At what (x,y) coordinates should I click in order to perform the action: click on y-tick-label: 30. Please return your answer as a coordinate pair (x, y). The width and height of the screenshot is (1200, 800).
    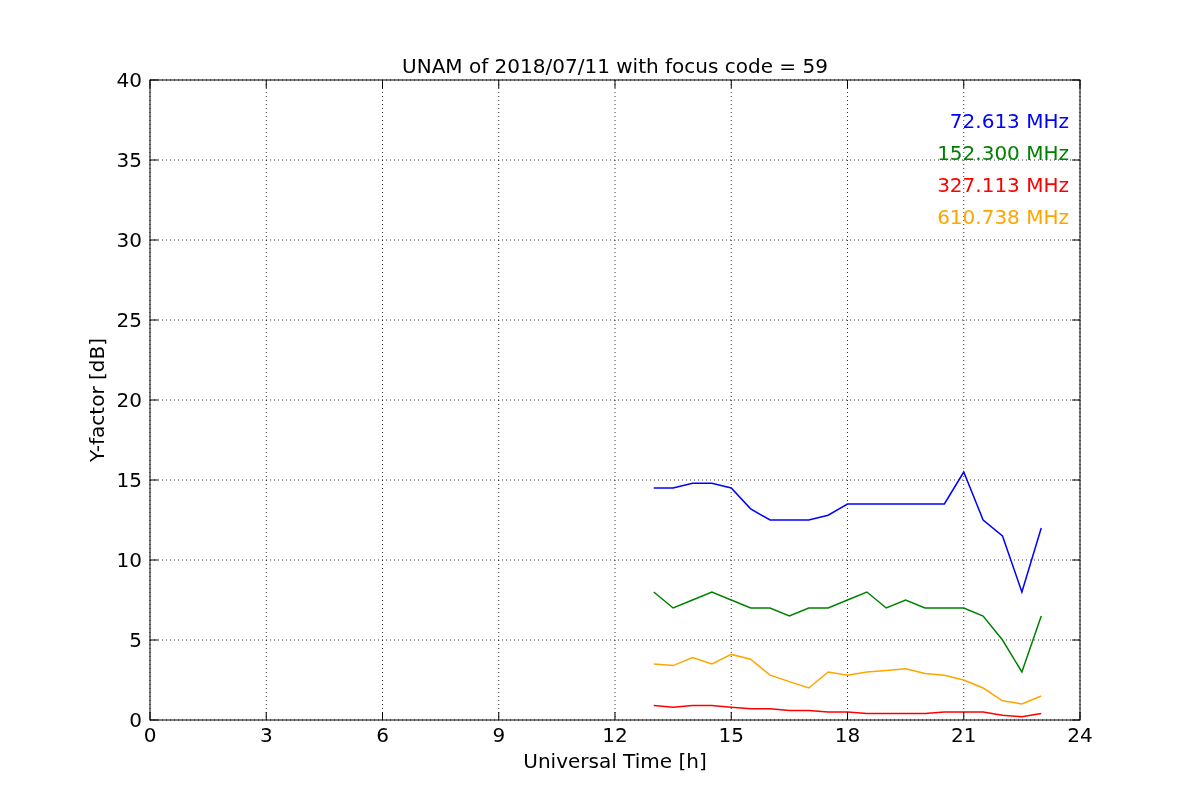
    Looking at the image, I should click on (129, 240).